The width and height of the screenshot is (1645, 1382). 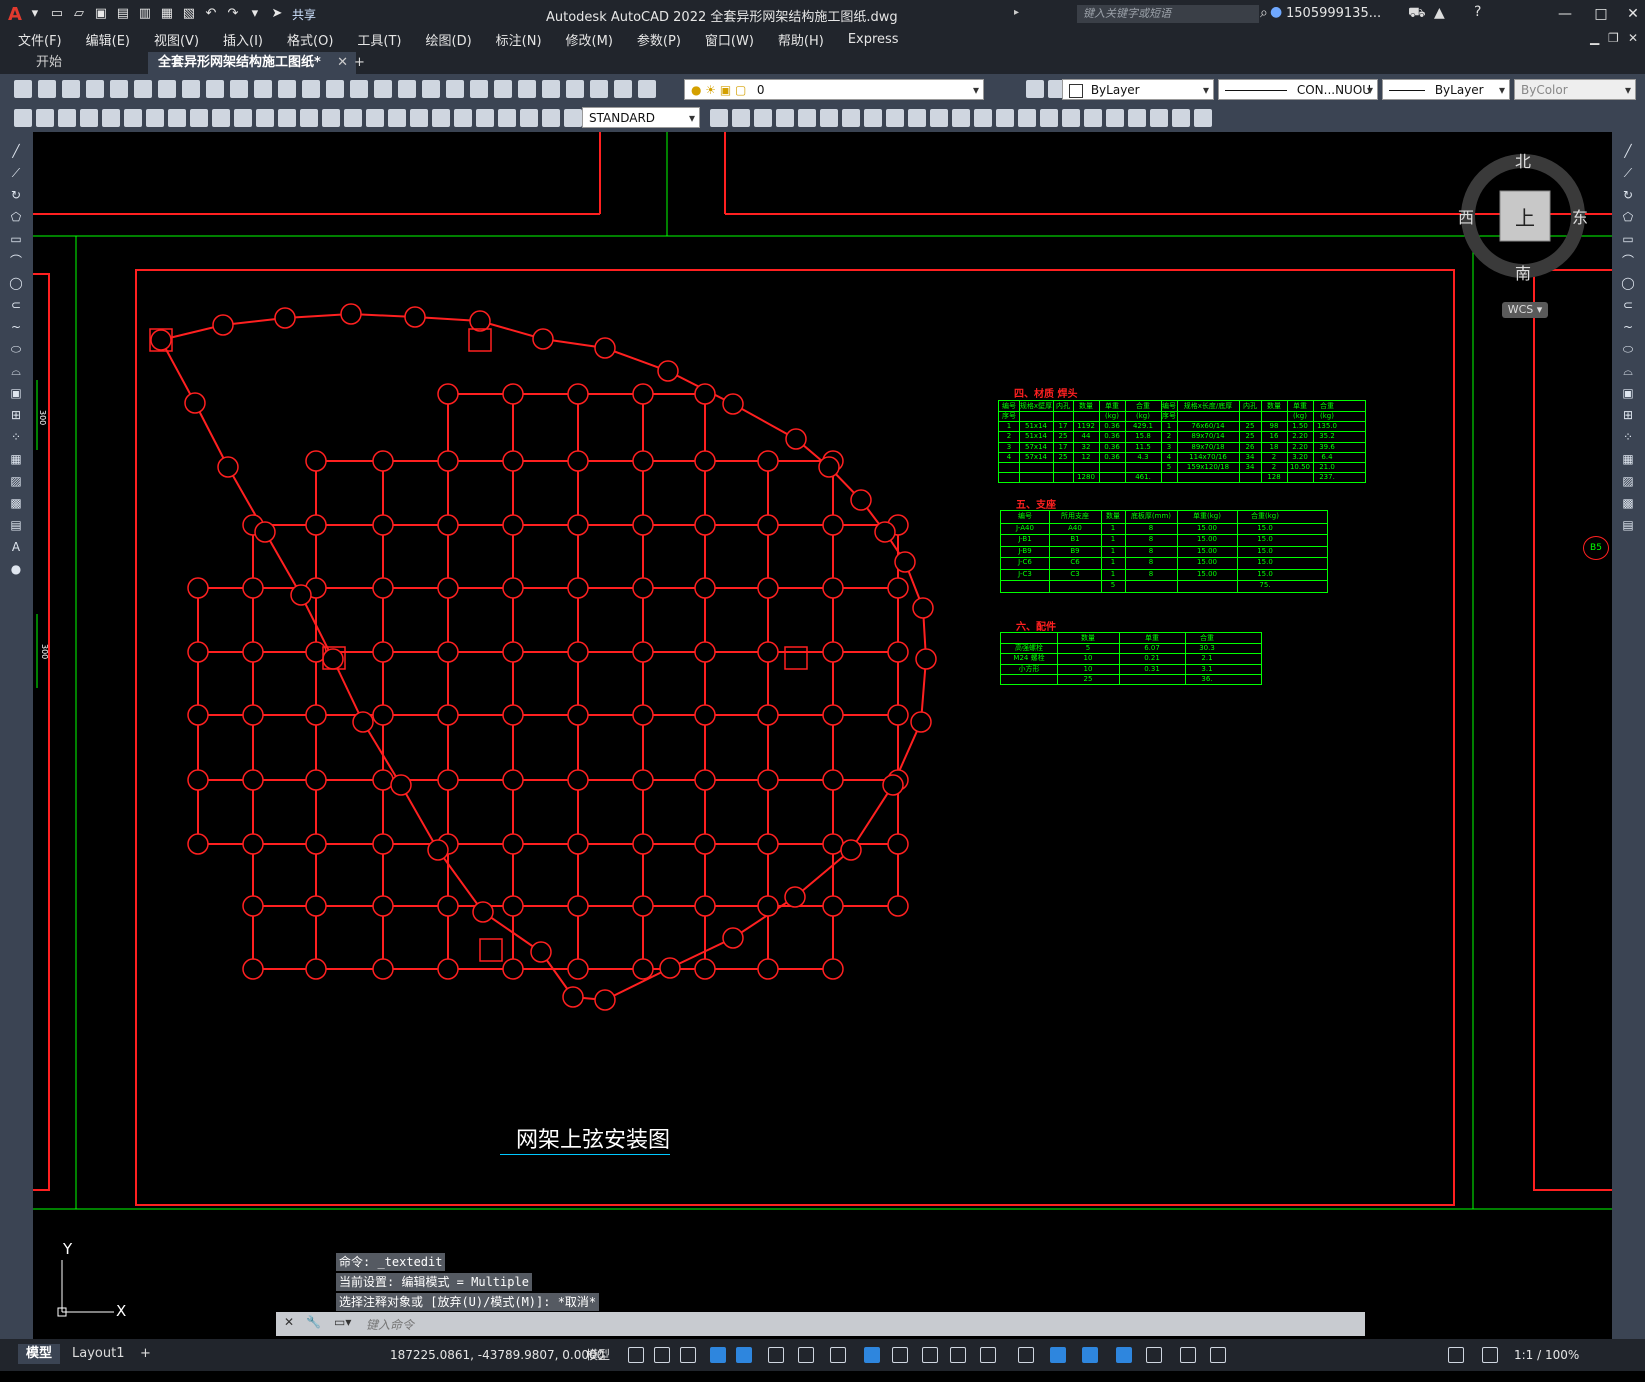 What do you see at coordinates (1601, 14) in the screenshot?
I see `maximize-button: □` at bounding box center [1601, 14].